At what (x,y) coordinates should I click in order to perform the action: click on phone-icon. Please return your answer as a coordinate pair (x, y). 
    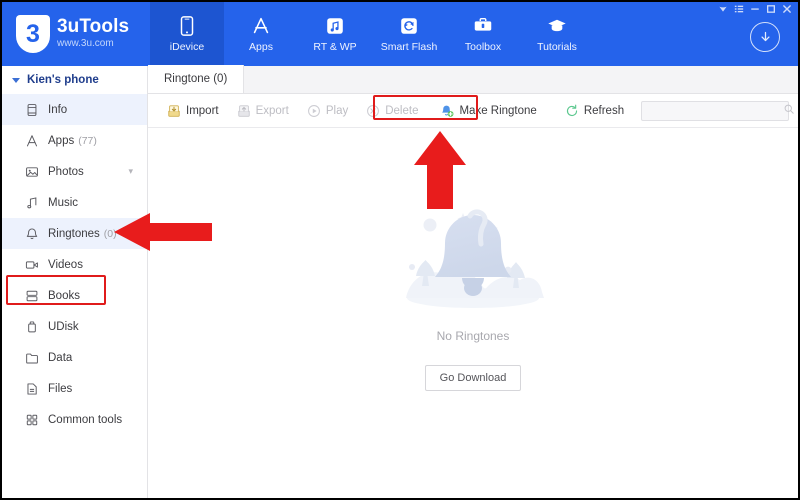
    Looking at the image, I should click on (187, 26).